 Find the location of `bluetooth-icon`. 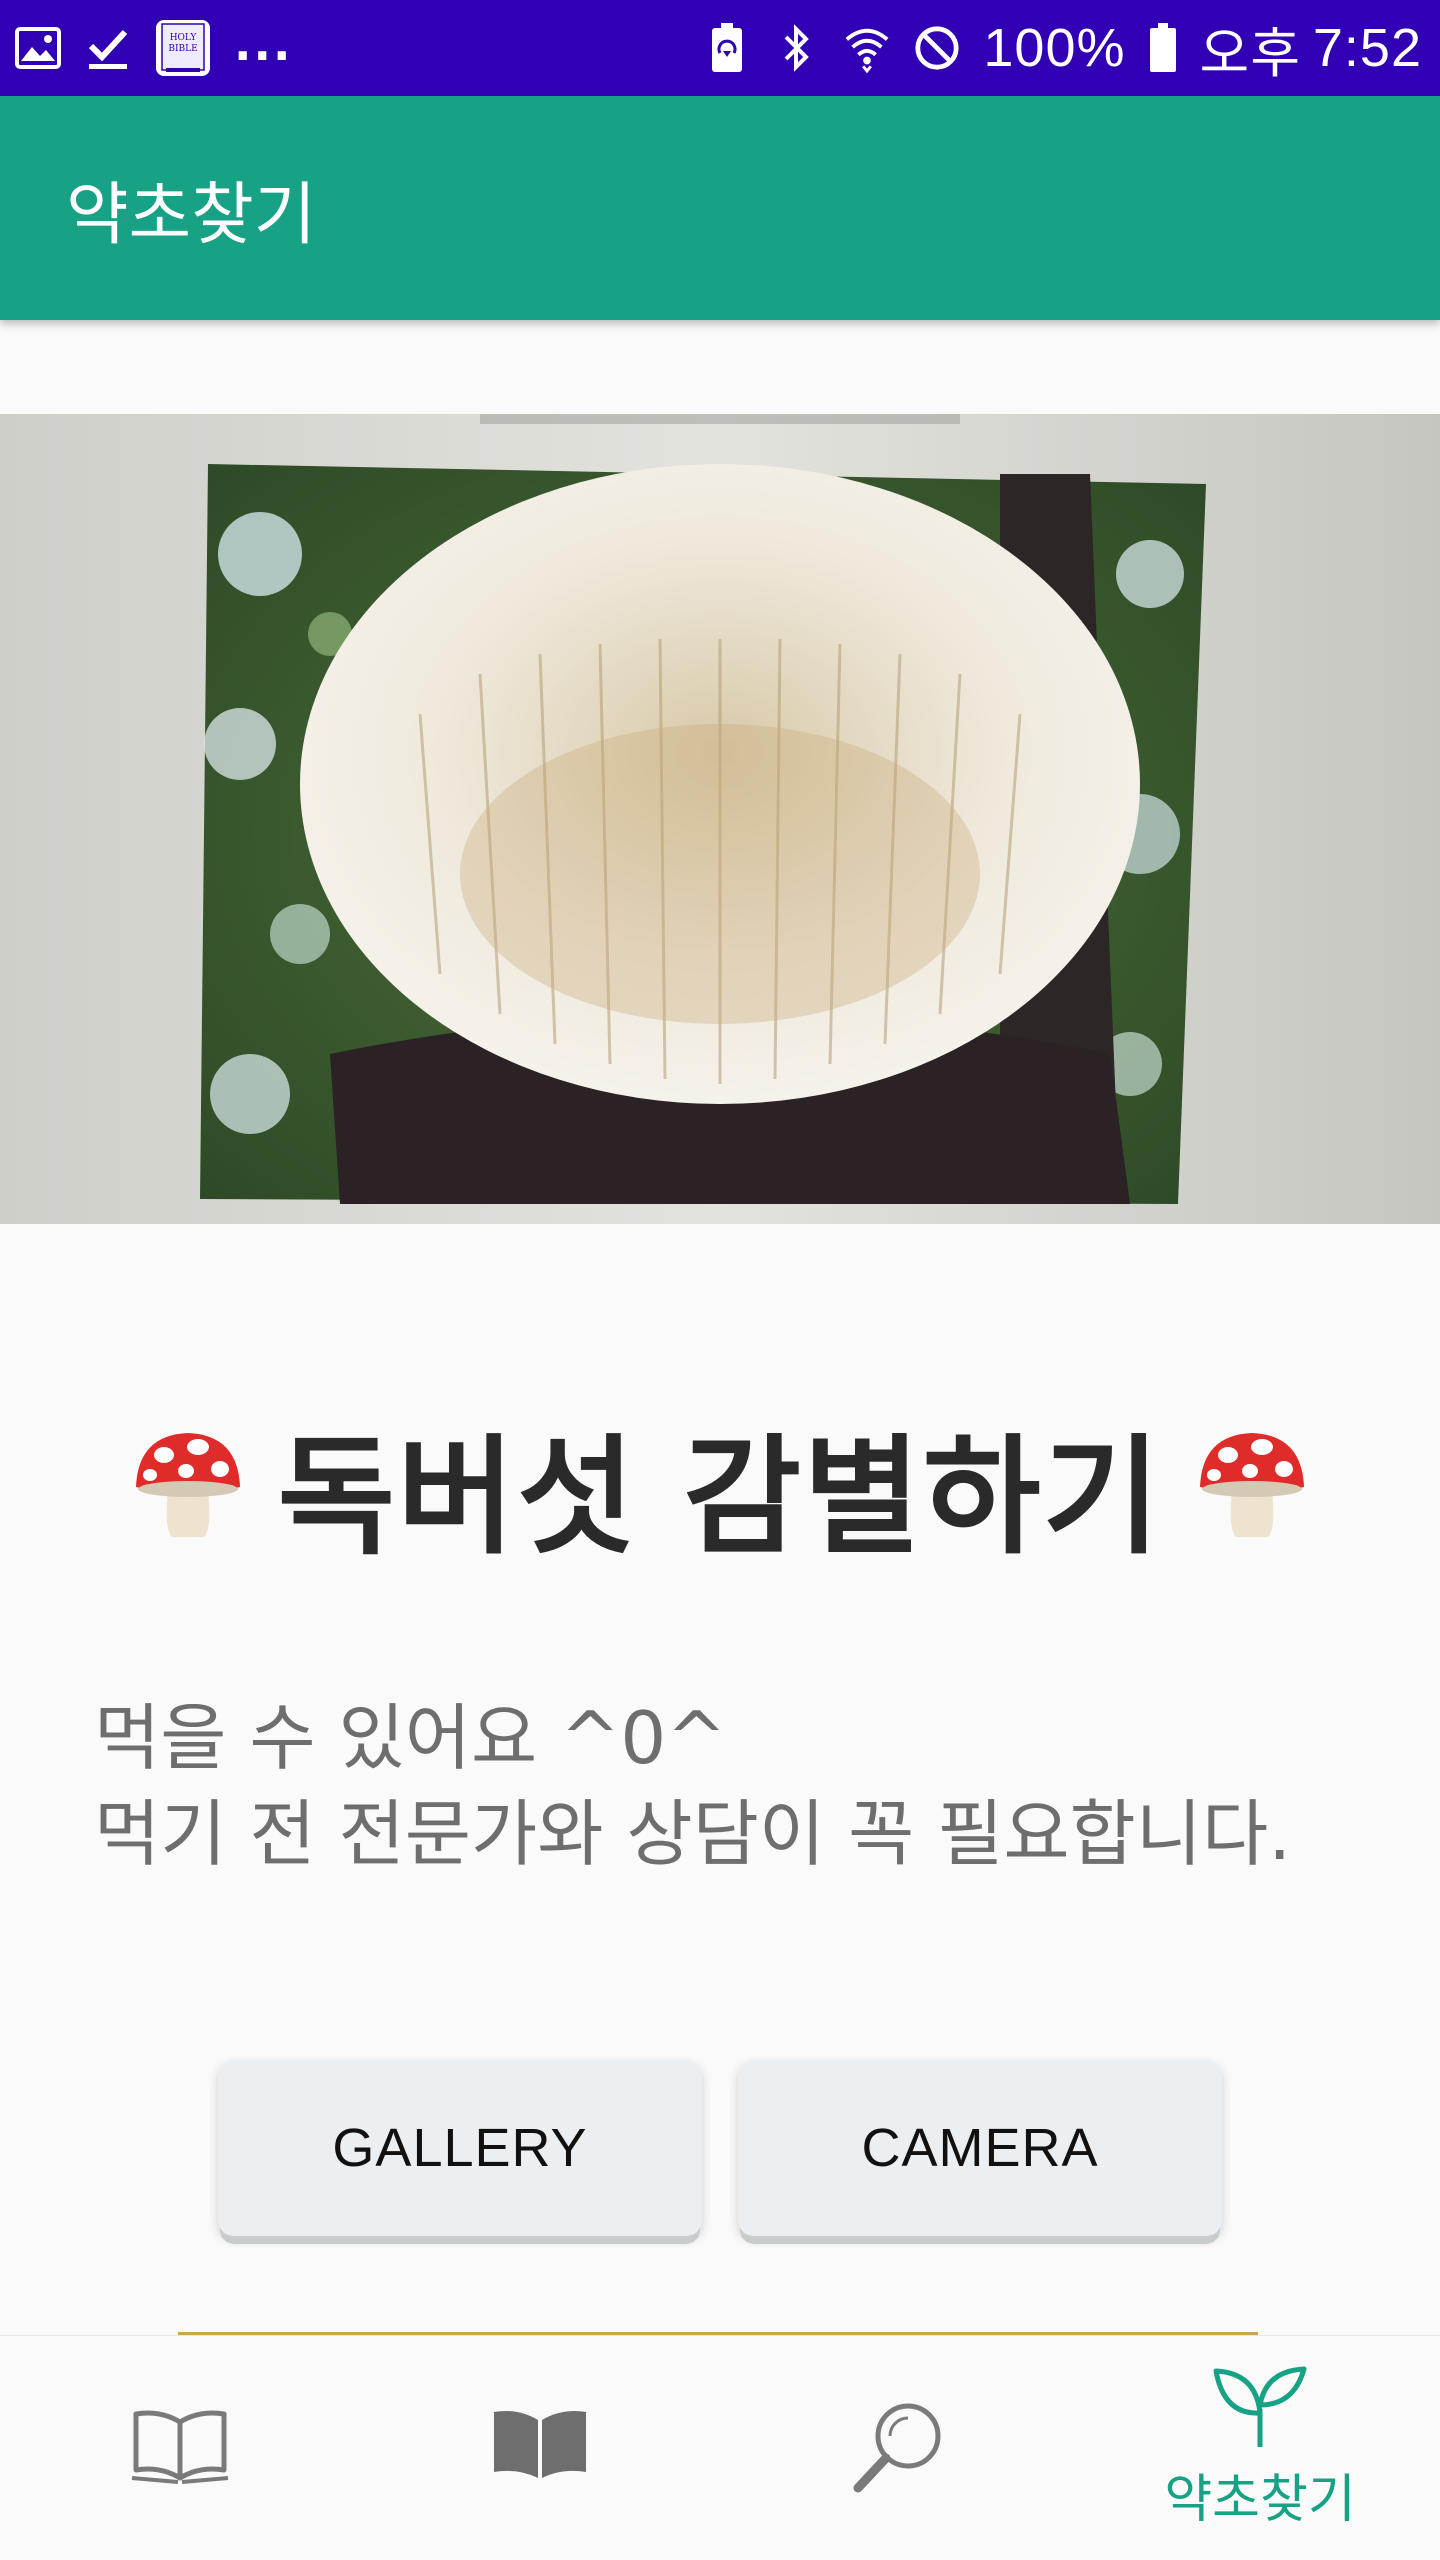

bluetooth-icon is located at coordinates (797, 48).